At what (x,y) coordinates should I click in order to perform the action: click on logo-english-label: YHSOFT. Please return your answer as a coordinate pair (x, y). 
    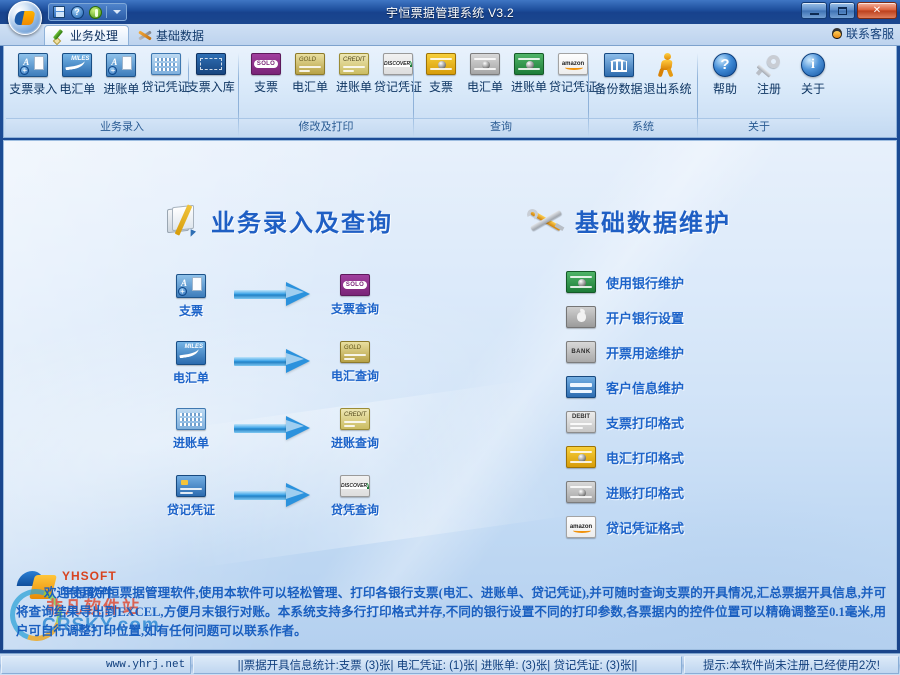
    Looking at the image, I should click on (89, 576).